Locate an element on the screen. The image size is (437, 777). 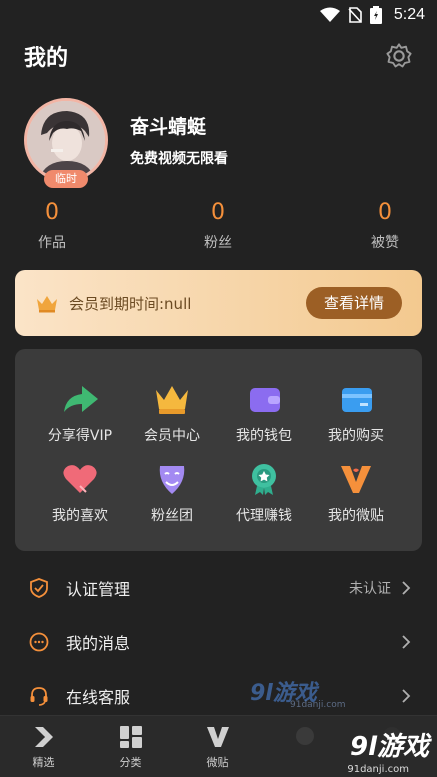
tab-featured: 精选 is located at coordinates (43, 746).